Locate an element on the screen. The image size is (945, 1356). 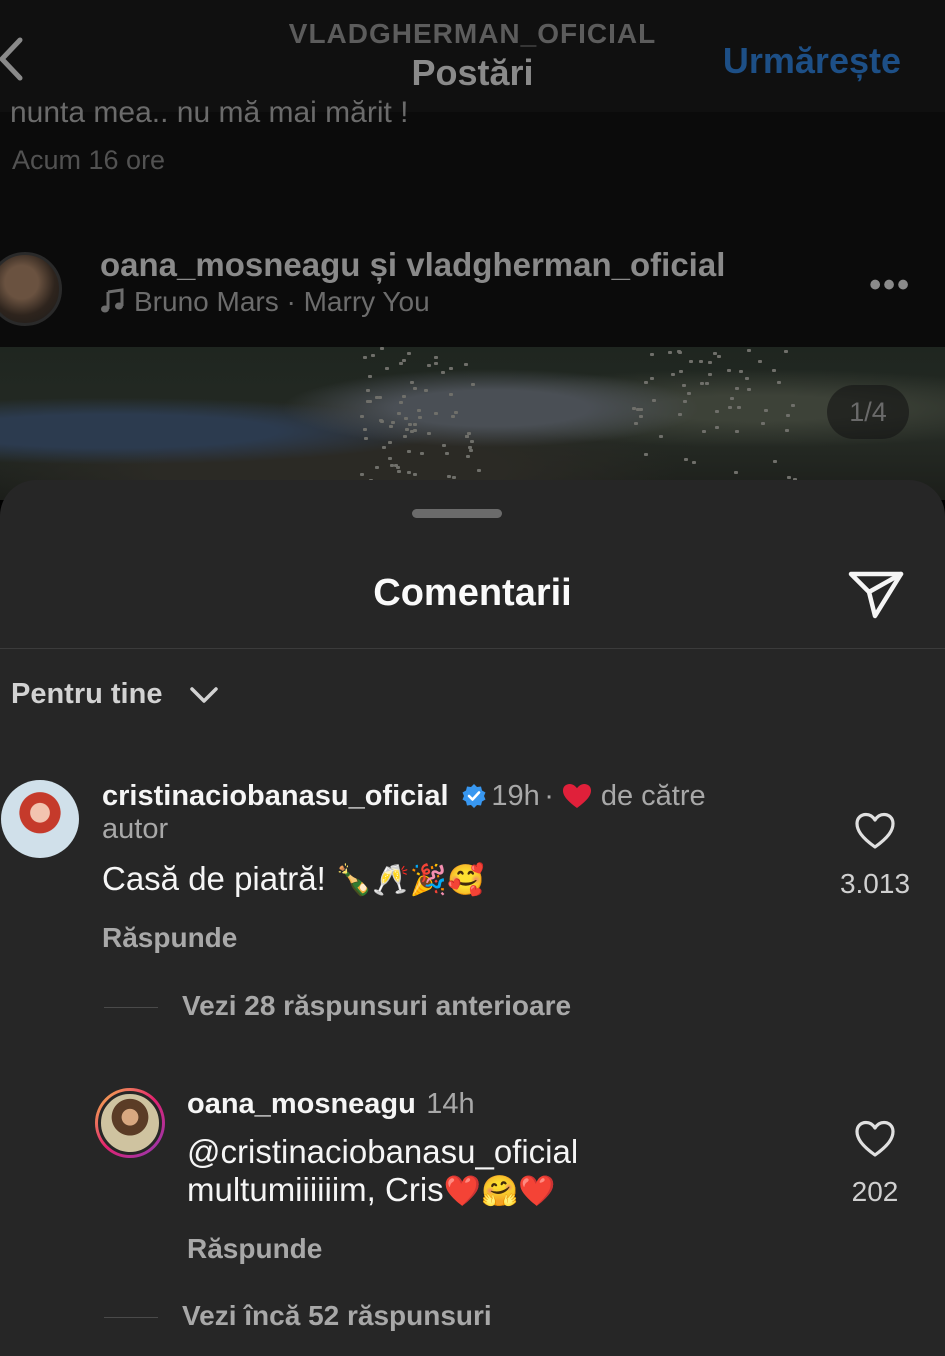
comment-mention: @cristinaciobanasu_oficial is located at coordinates (487, 1152).